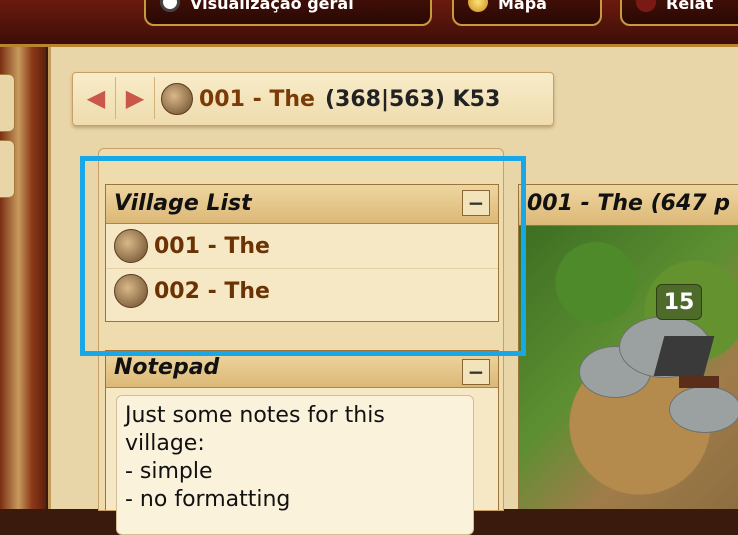  Describe the element at coordinates (7, 169) in the screenshot. I see `side-button-second` at that location.